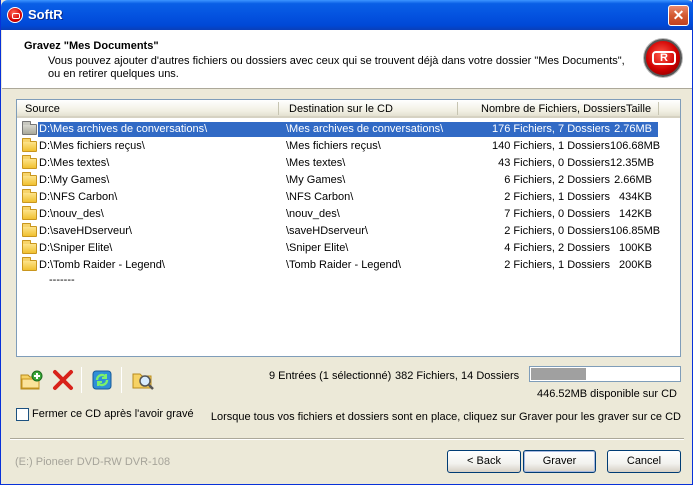 This screenshot has width=693, height=485. I want to click on row-count: 2 Fichiers, 0 Dossiers, so click(557, 231).